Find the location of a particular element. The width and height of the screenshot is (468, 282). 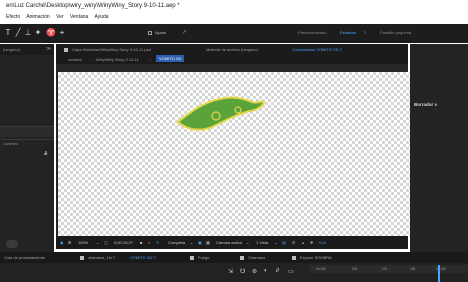

motion-blur-icon: ◐ is located at coordinates (266, 271).